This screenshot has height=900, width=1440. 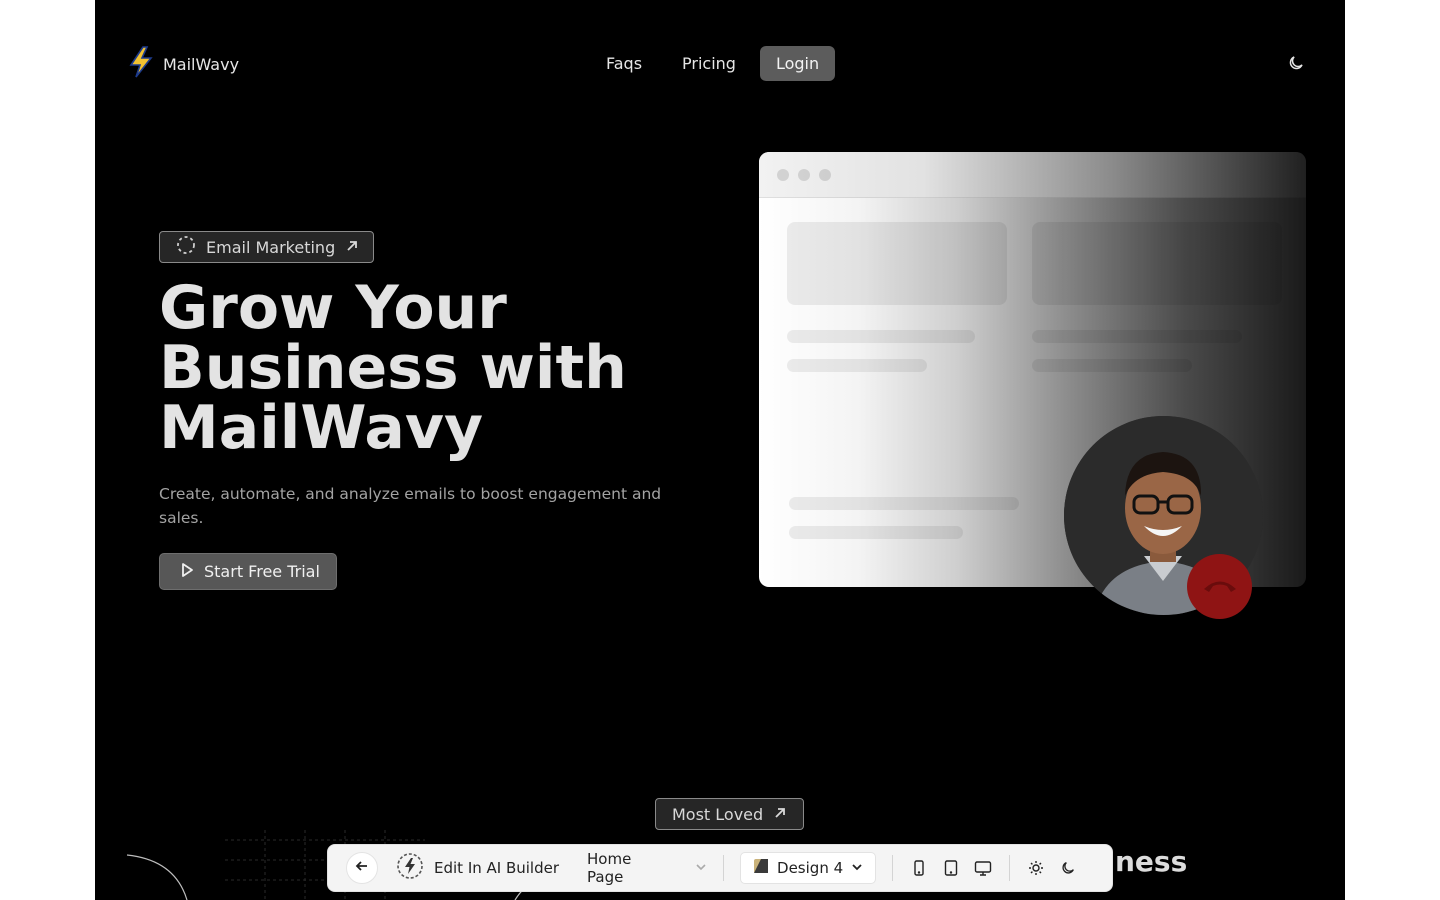 I want to click on back-button, so click(x=362, y=868).